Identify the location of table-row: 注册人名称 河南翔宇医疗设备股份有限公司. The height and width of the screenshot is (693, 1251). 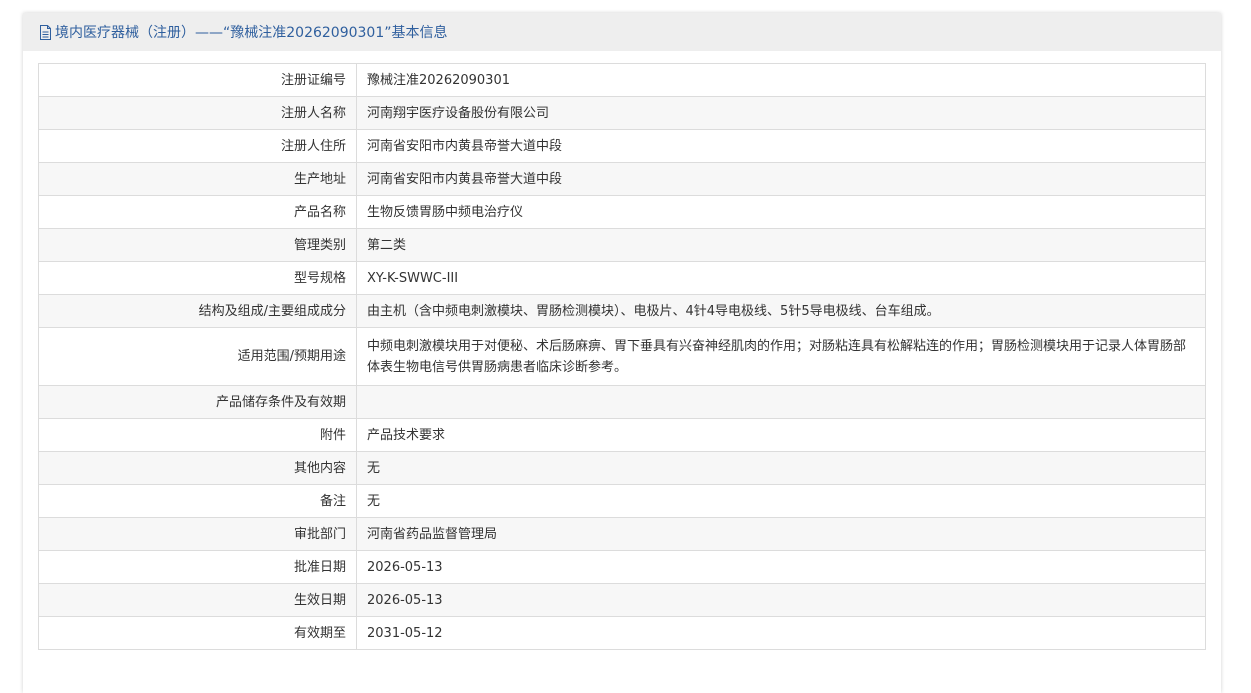
(622, 113).